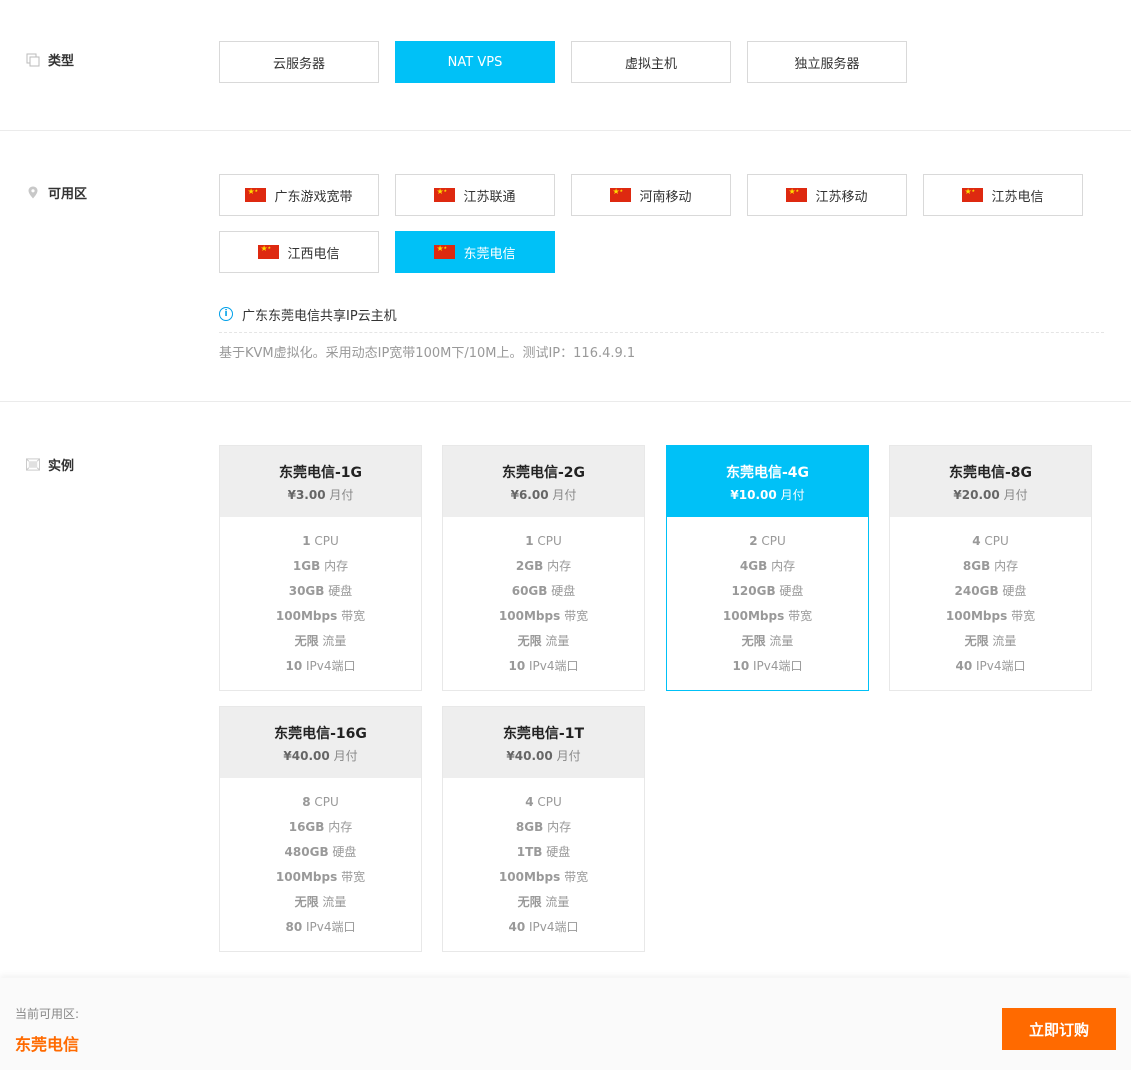 The width and height of the screenshot is (1131, 1070). I want to click on zone-label-text: 可用区, so click(68, 194).